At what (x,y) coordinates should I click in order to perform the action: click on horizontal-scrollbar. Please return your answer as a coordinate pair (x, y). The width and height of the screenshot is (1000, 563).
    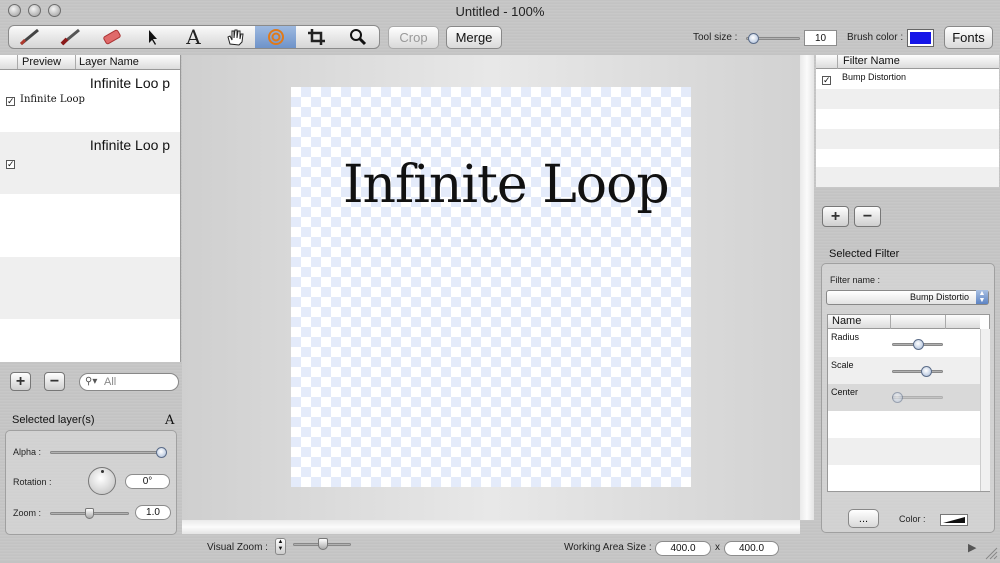
    Looking at the image, I should click on (491, 527).